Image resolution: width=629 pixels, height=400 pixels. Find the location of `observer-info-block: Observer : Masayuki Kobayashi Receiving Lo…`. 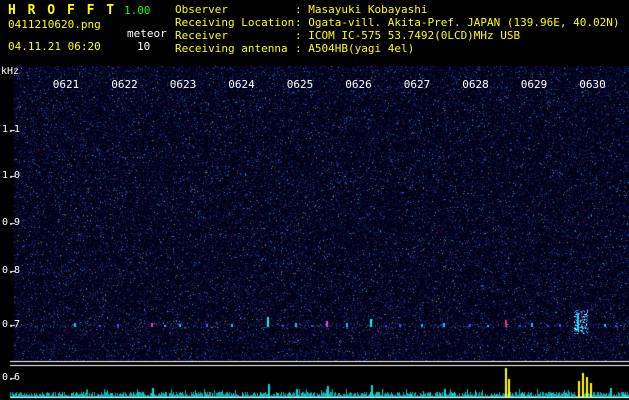

observer-info-block: Observer : Masayuki Kobayashi Receiving Lo… is located at coordinates (397, 29).